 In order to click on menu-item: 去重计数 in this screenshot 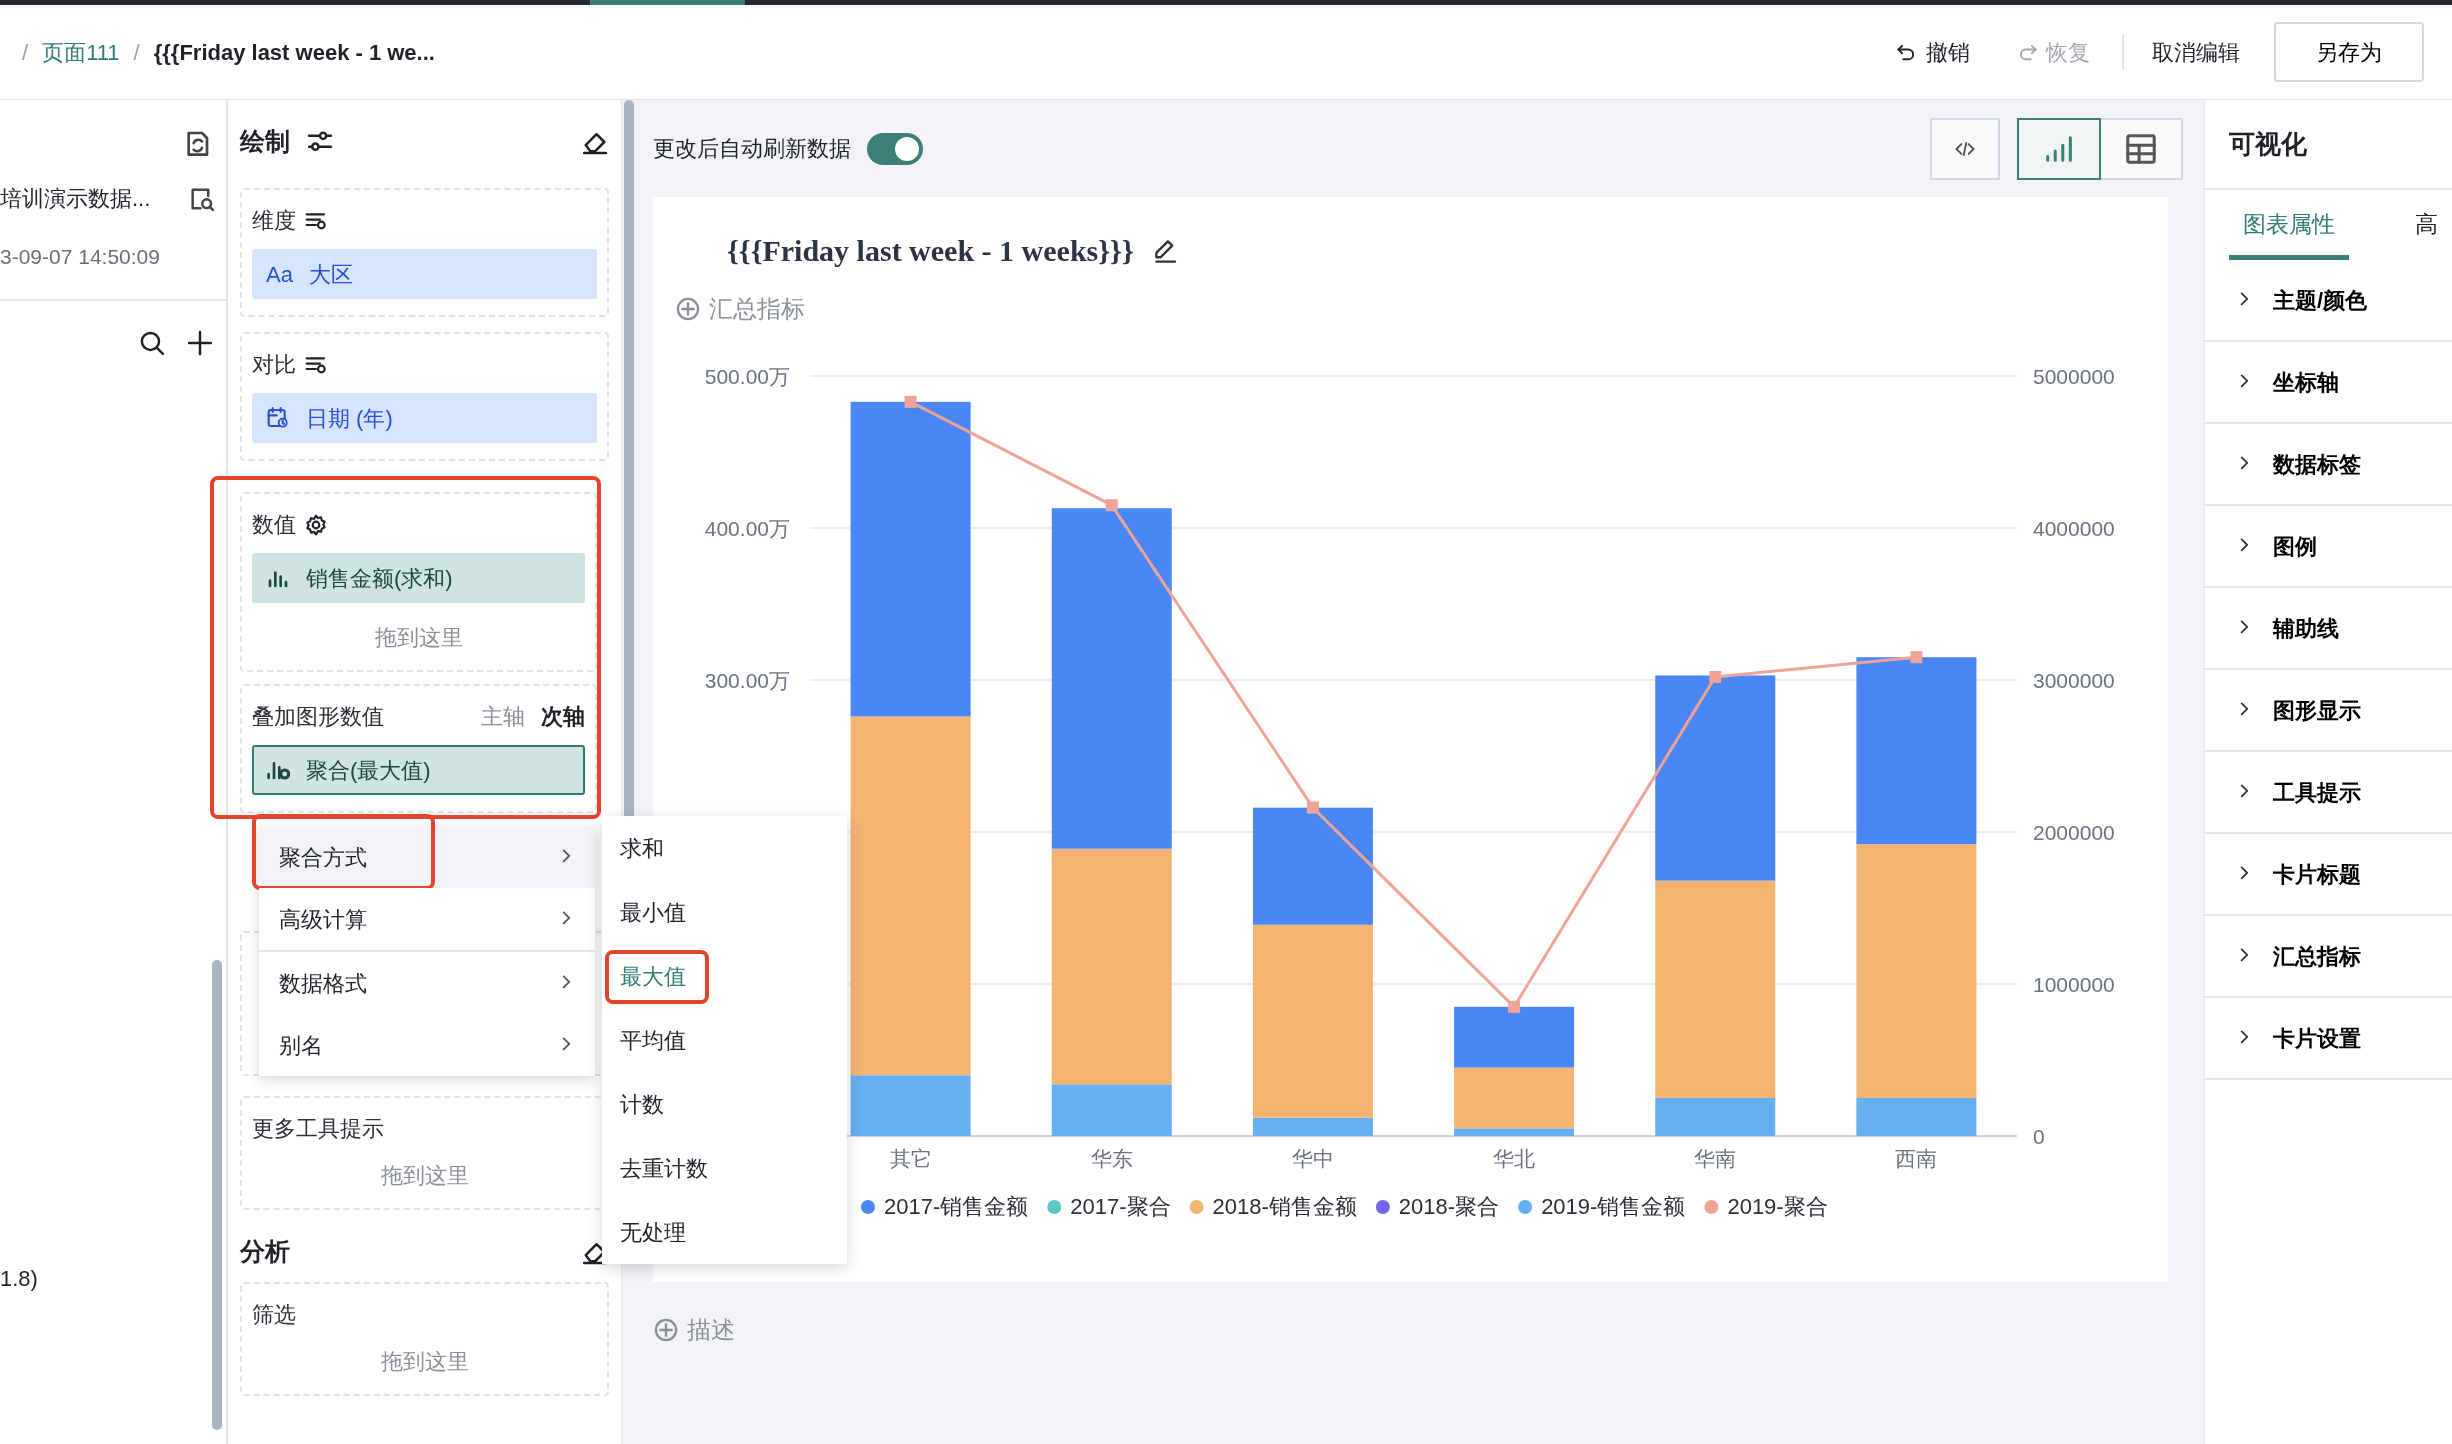, I will do `click(724, 1168)`.